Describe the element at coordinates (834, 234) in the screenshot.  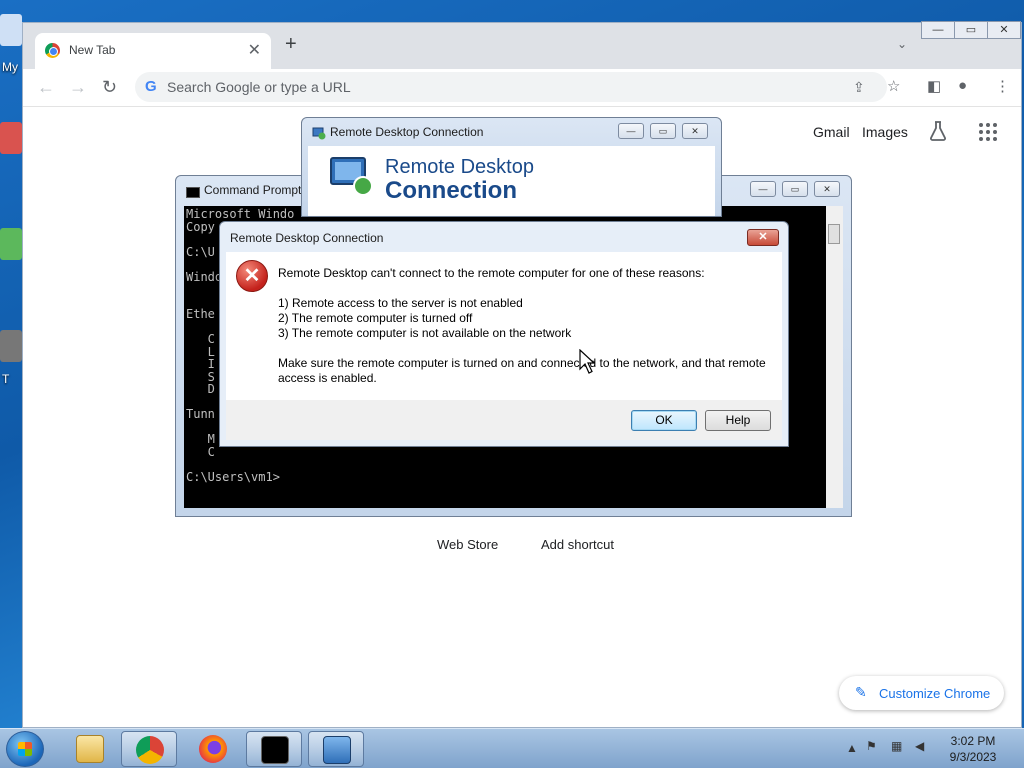
I see `scrollbar-thumb` at that location.